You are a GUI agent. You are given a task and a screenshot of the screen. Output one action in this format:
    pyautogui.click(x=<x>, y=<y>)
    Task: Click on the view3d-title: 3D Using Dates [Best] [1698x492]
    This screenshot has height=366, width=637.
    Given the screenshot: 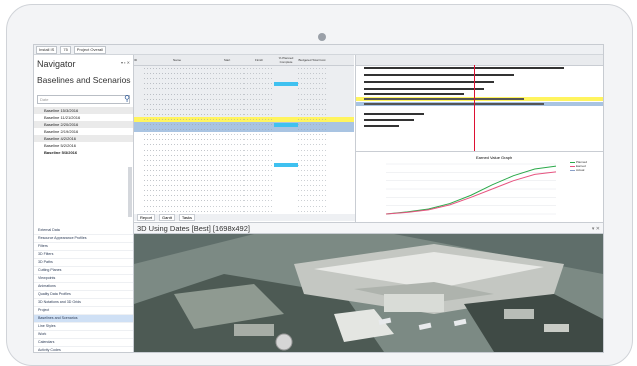 What is the action you would take?
    pyautogui.click(x=193, y=228)
    